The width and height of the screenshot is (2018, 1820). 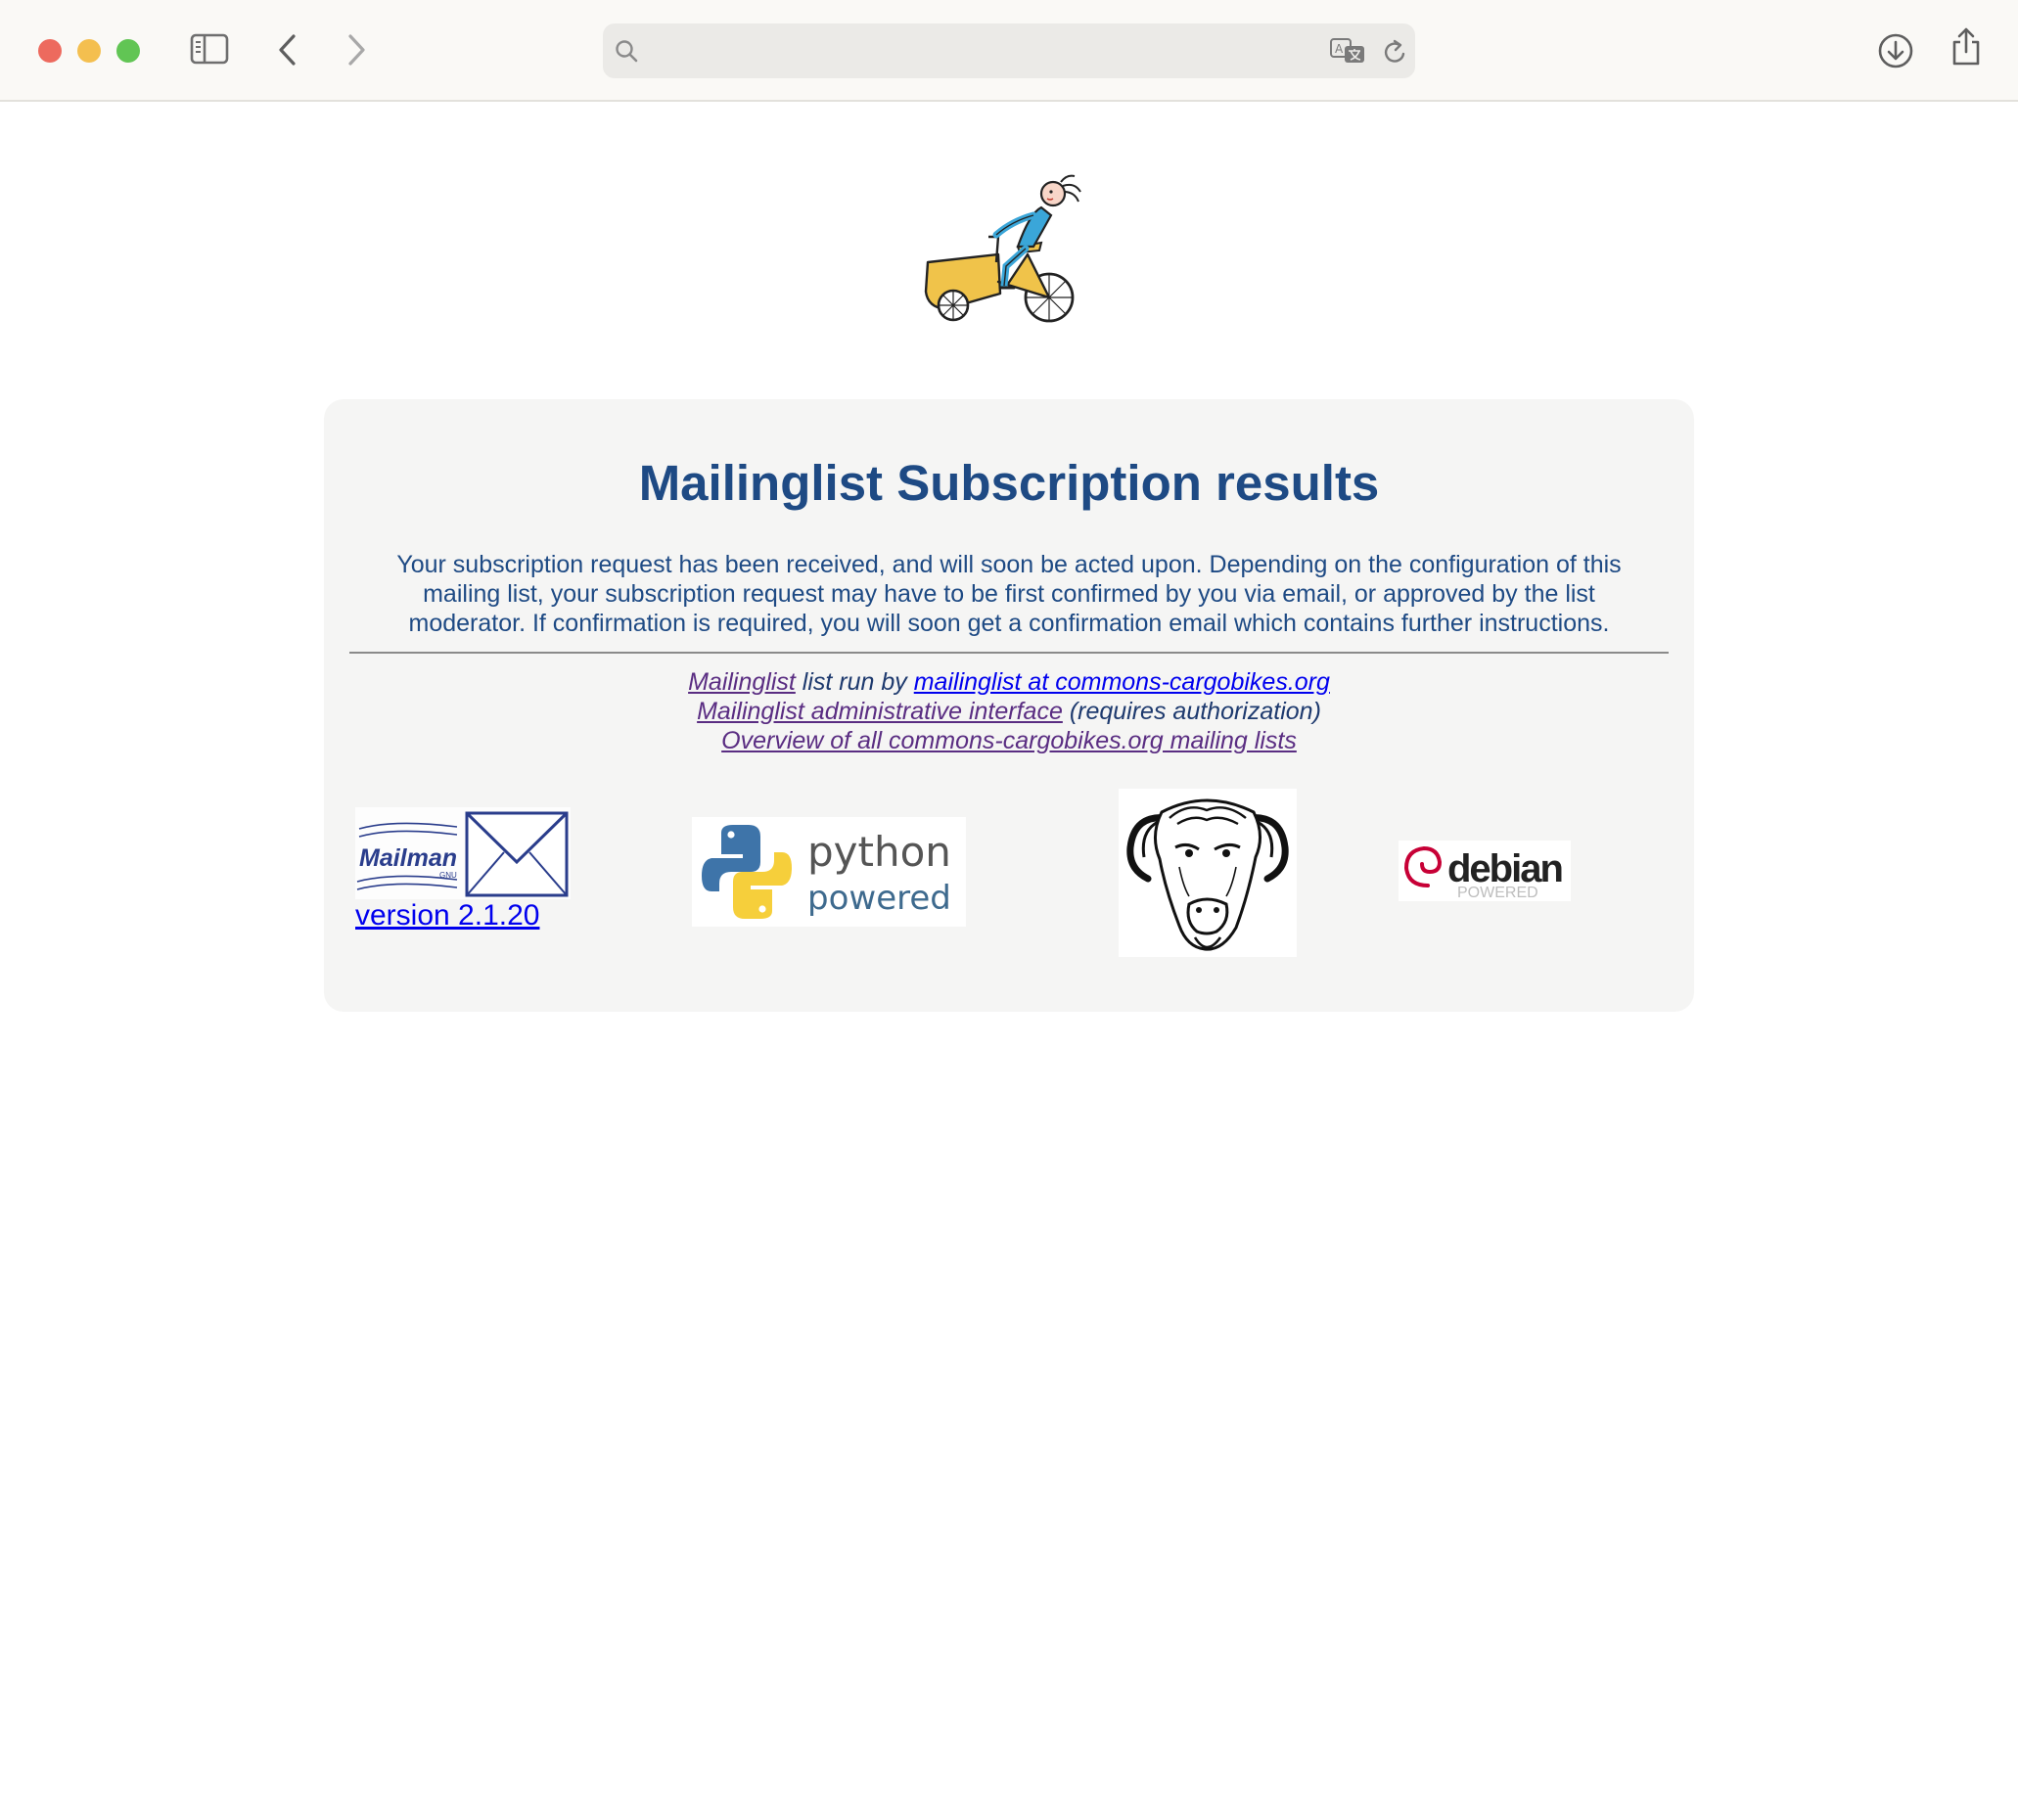 I want to click on mailman-version-link: version 2.1.20, so click(x=447, y=916).